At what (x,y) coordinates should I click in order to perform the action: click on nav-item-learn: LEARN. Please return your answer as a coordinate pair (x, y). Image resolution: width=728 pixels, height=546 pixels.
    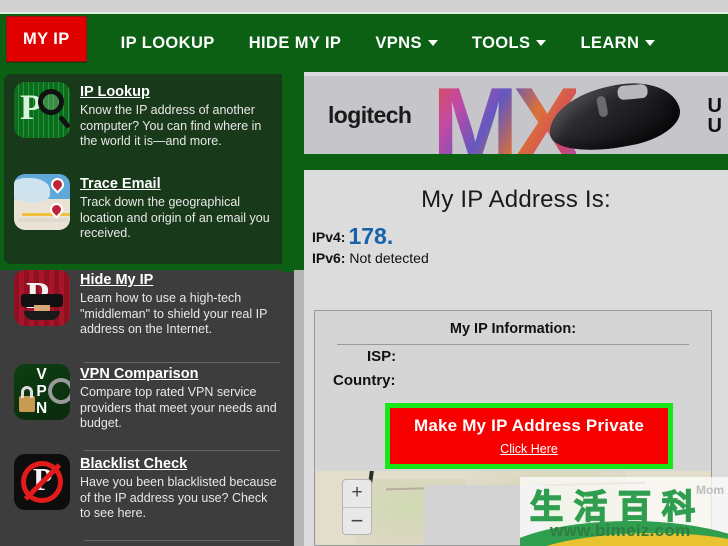
    Looking at the image, I should click on (617, 43).